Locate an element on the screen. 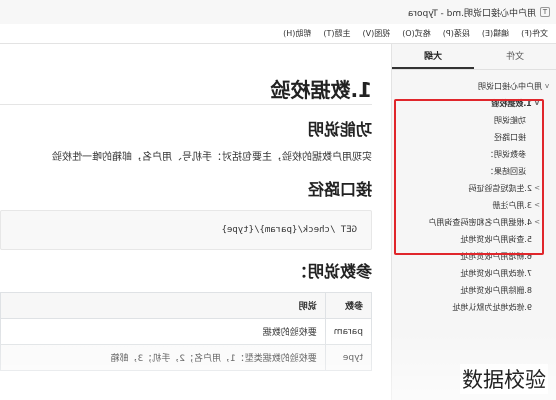  window-title: 用户中心接口说明.md - Typora is located at coordinates (471, 13).